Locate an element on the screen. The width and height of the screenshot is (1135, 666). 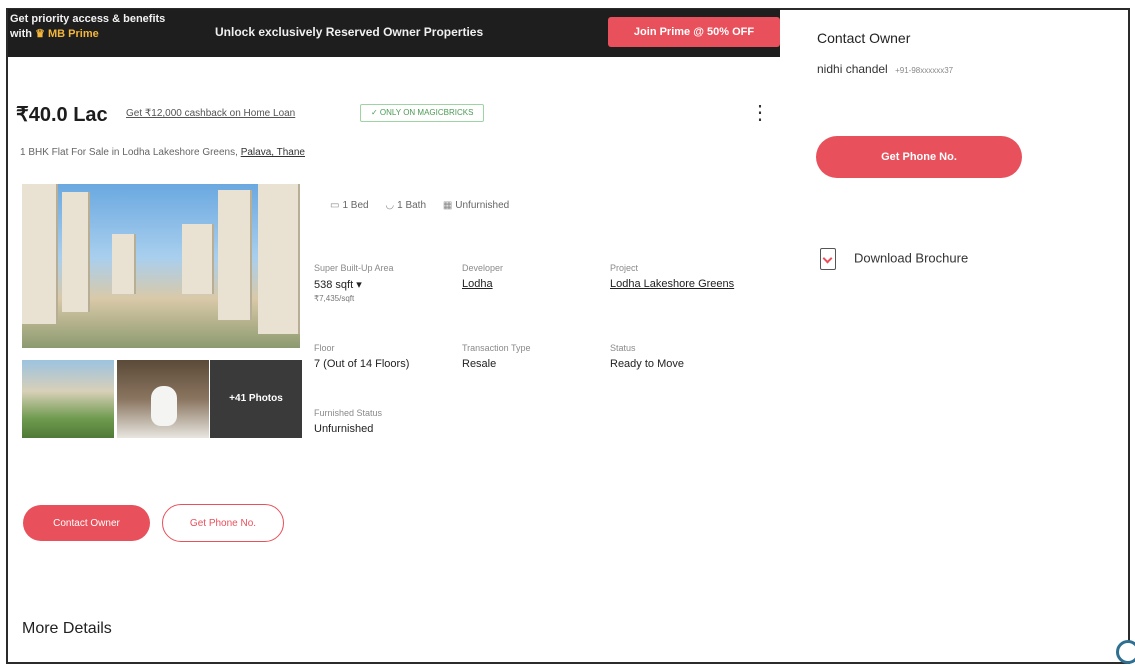
listing-location-link: Palava, Thane is located at coordinates (273, 152).